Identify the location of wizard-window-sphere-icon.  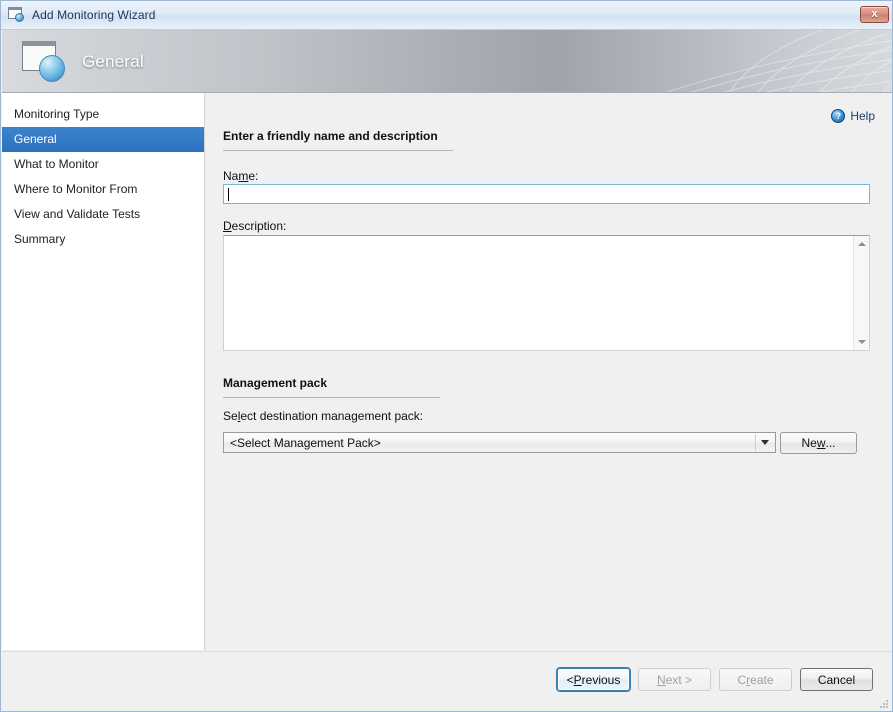
(17, 15).